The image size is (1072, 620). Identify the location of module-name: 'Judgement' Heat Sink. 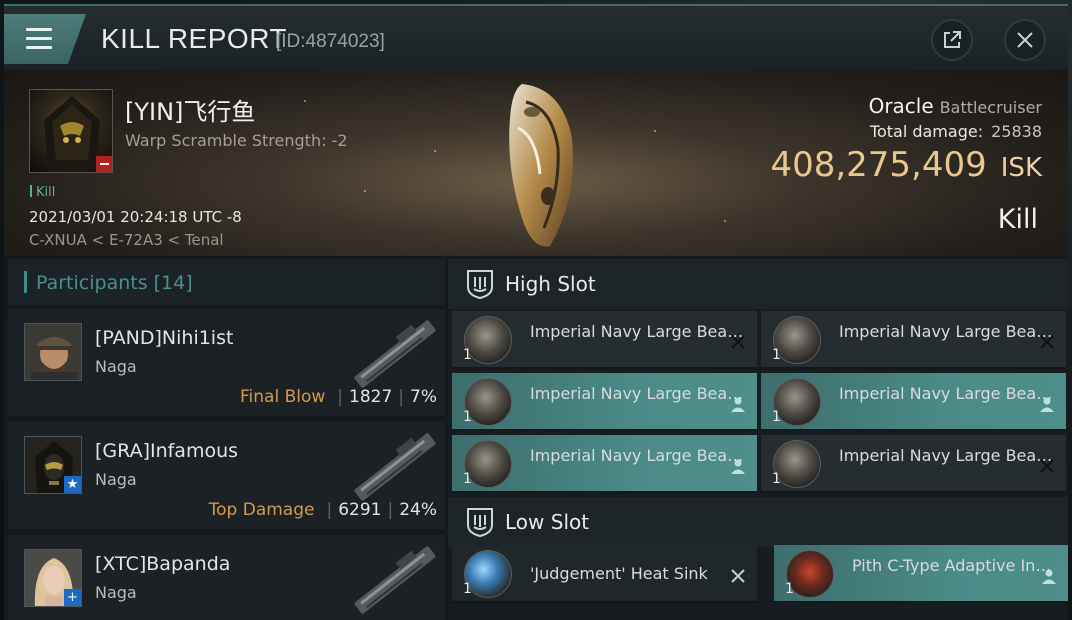
(619, 573).